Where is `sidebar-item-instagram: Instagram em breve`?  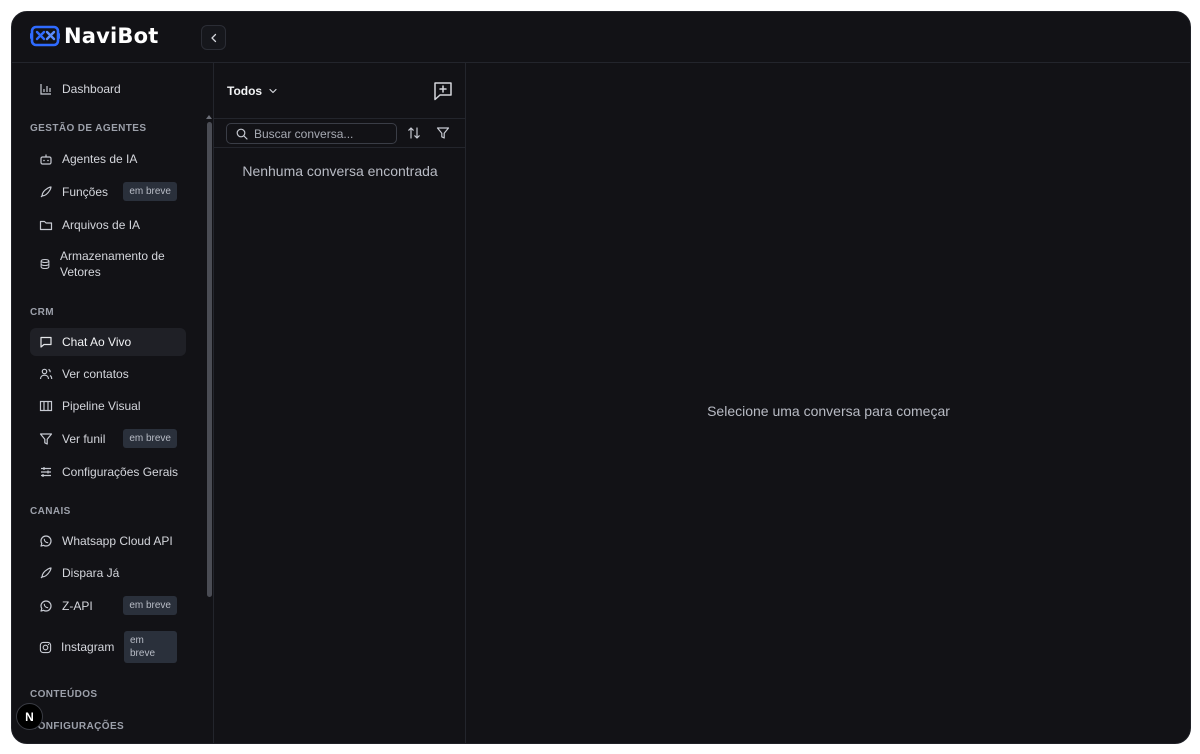 sidebar-item-instagram: Instagram em breve is located at coordinates (108, 647).